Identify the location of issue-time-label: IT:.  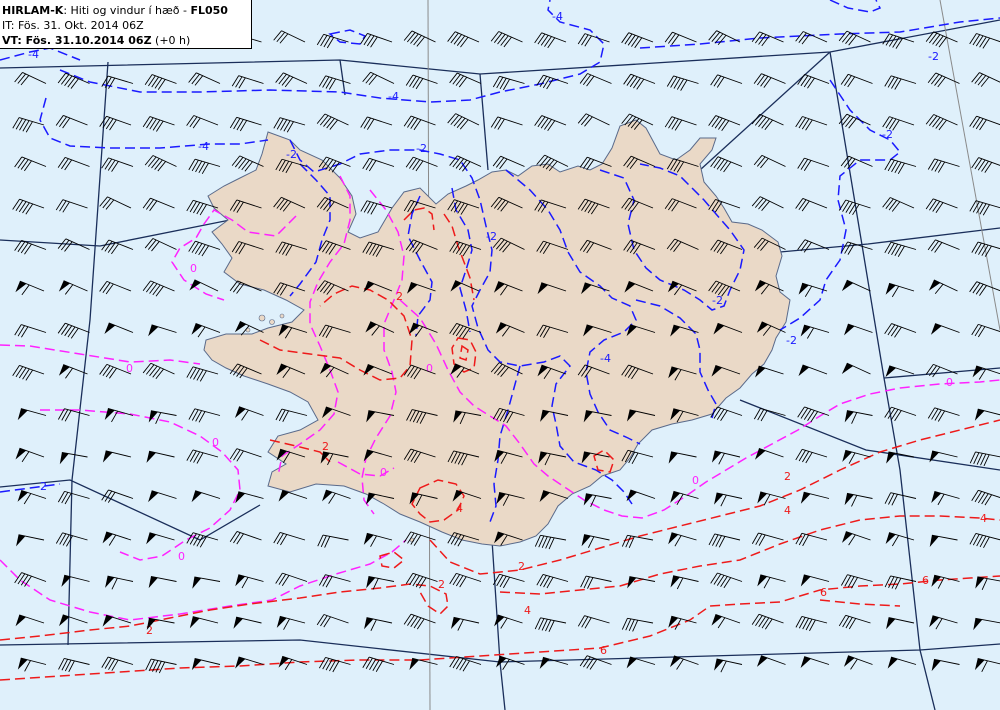
(10, 25).